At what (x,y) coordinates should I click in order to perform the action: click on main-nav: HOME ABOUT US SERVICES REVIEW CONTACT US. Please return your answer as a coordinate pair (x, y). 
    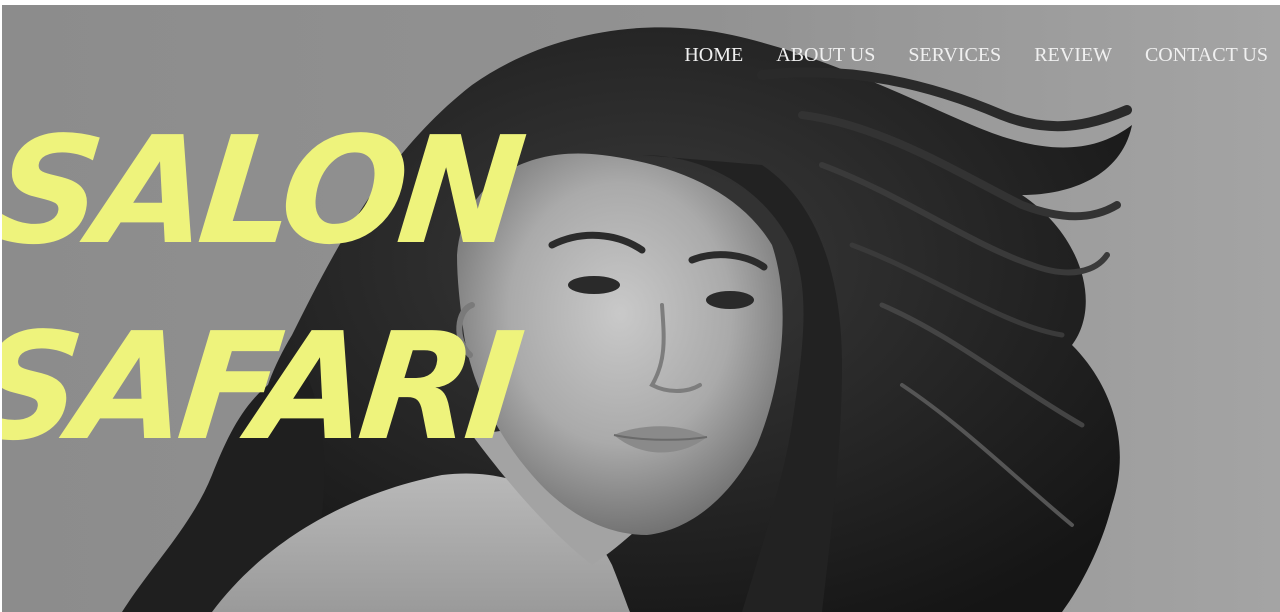
    Looking at the image, I should click on (976, 55).